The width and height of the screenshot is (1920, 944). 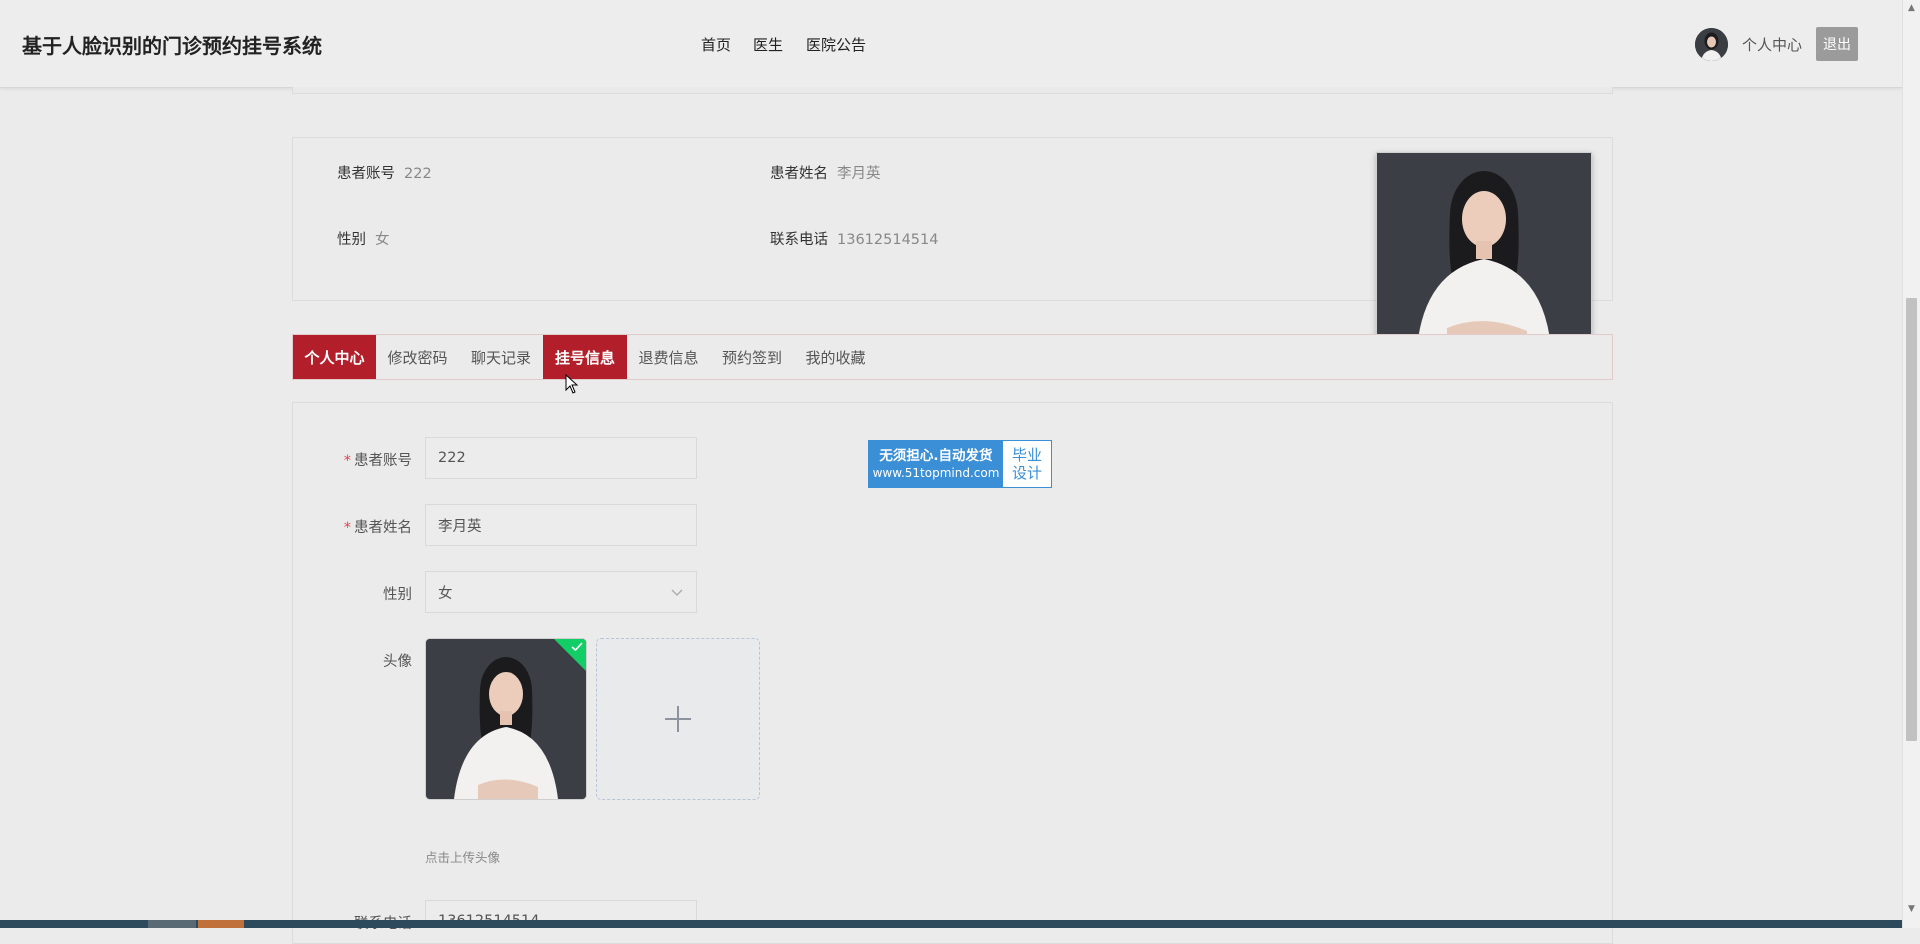 I want to click on page-scrollbar: ▲ ▼, so click(x=1911, y=464).